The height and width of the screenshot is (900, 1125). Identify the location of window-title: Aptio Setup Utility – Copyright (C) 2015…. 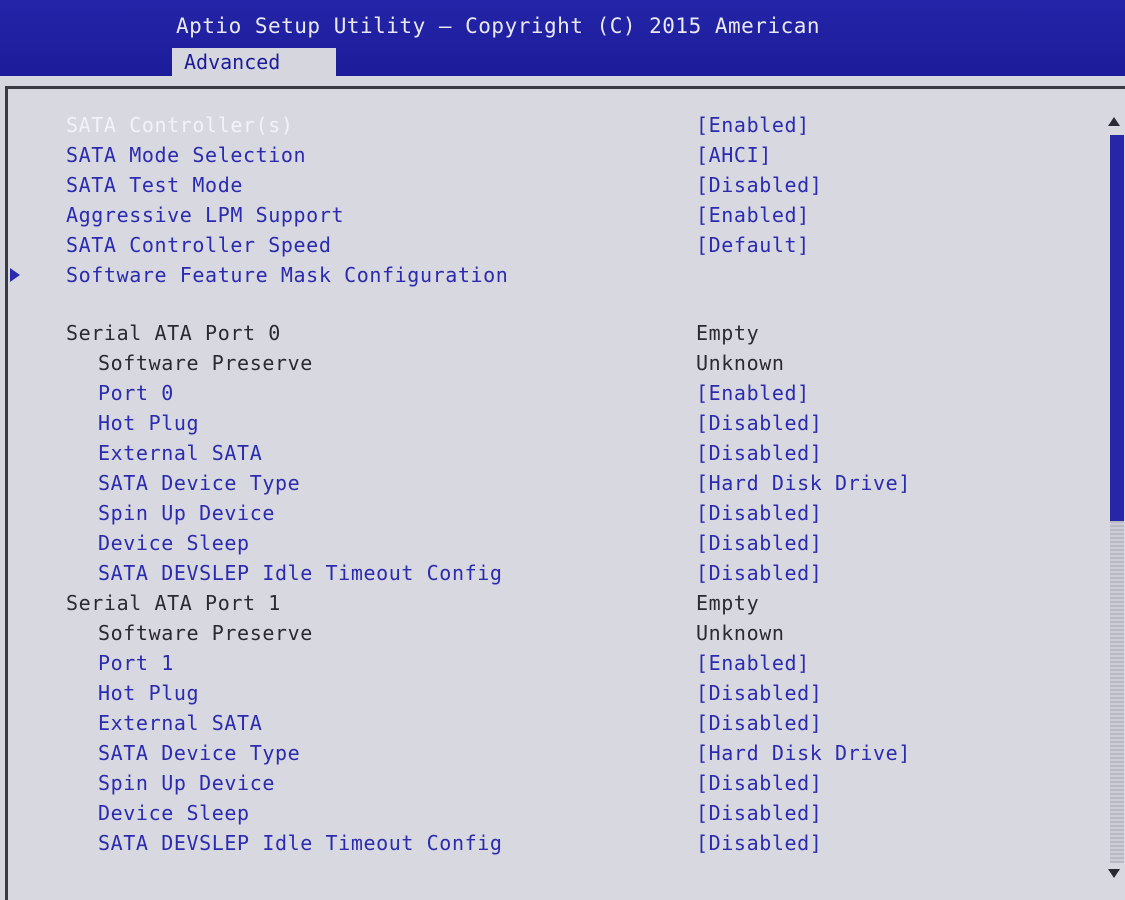
(498, 26).